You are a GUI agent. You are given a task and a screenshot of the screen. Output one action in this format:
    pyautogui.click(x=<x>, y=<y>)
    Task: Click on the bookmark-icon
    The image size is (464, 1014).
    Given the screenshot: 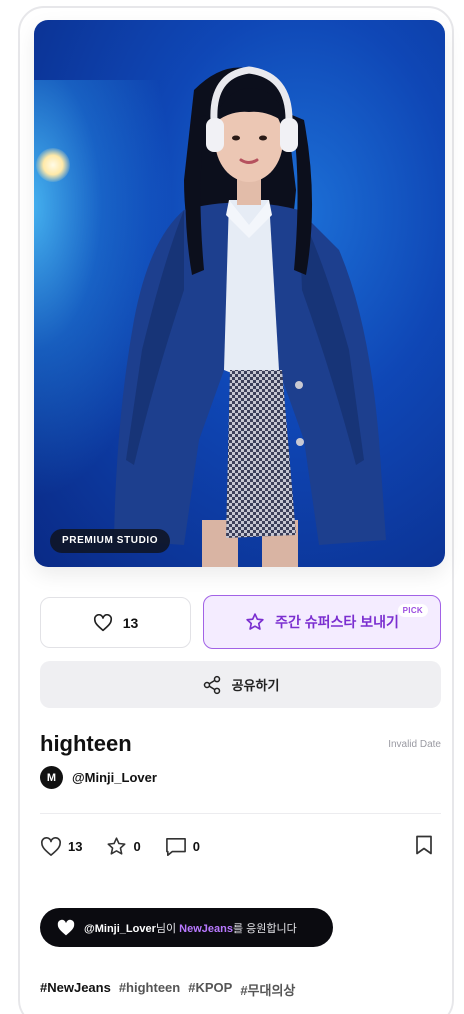 What is the action you would take?
    pyautogui.click(x=424, y=845)
    